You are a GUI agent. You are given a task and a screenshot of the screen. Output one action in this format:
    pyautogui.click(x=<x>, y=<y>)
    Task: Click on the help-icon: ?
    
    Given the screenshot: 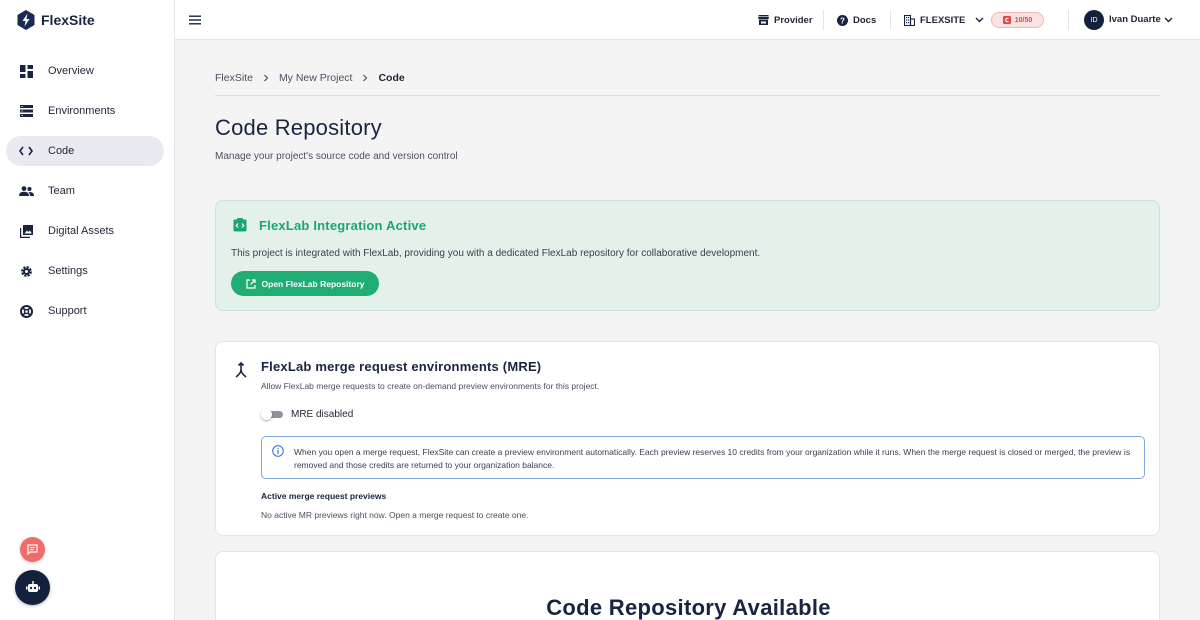 What is the action you would take?
    pyautogui.click(x=842, y=20)
    